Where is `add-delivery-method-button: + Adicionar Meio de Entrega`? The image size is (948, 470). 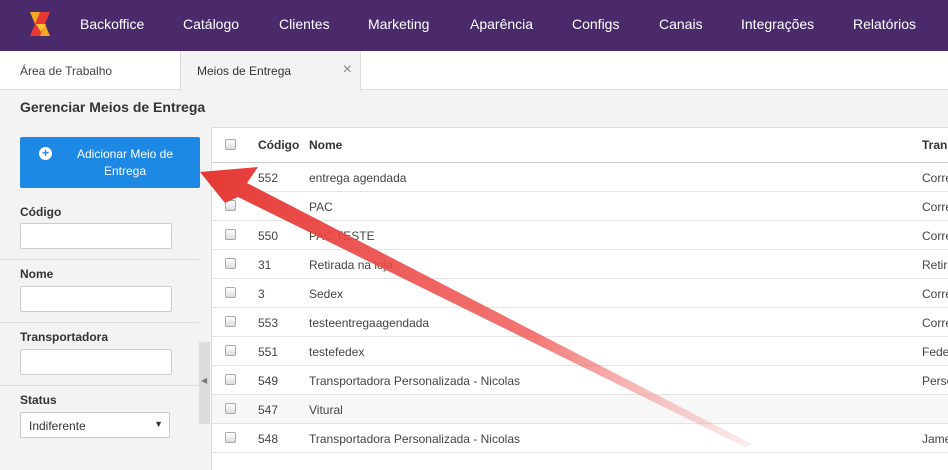
add-delivery-method-button: + Adicionar Meio de Entrega is located at coordinates (110, 162).